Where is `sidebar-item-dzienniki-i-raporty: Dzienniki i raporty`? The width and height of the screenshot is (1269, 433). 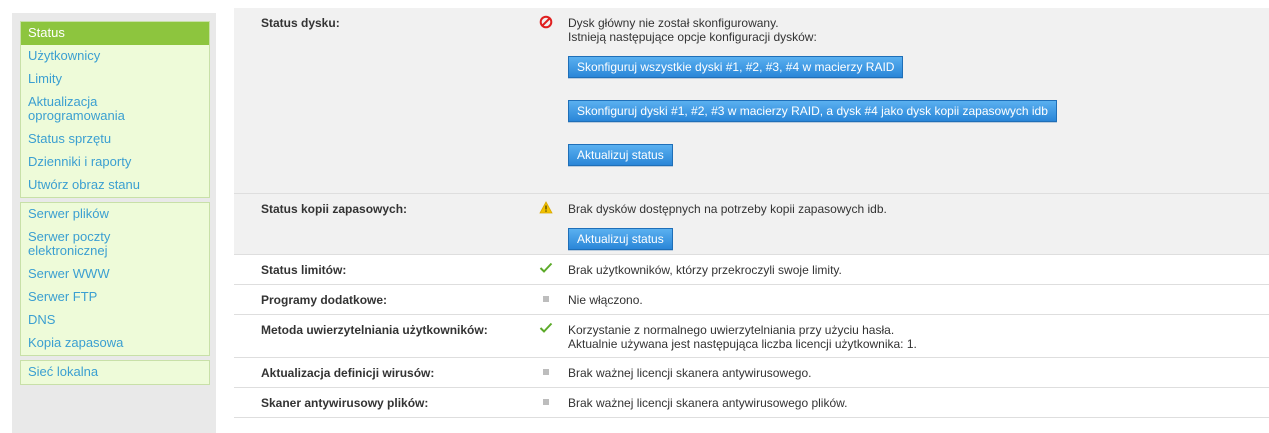
sidebar-item-dzienniki-i-raporty: Dzienniki i raporty is located at coordinates (115, 162).